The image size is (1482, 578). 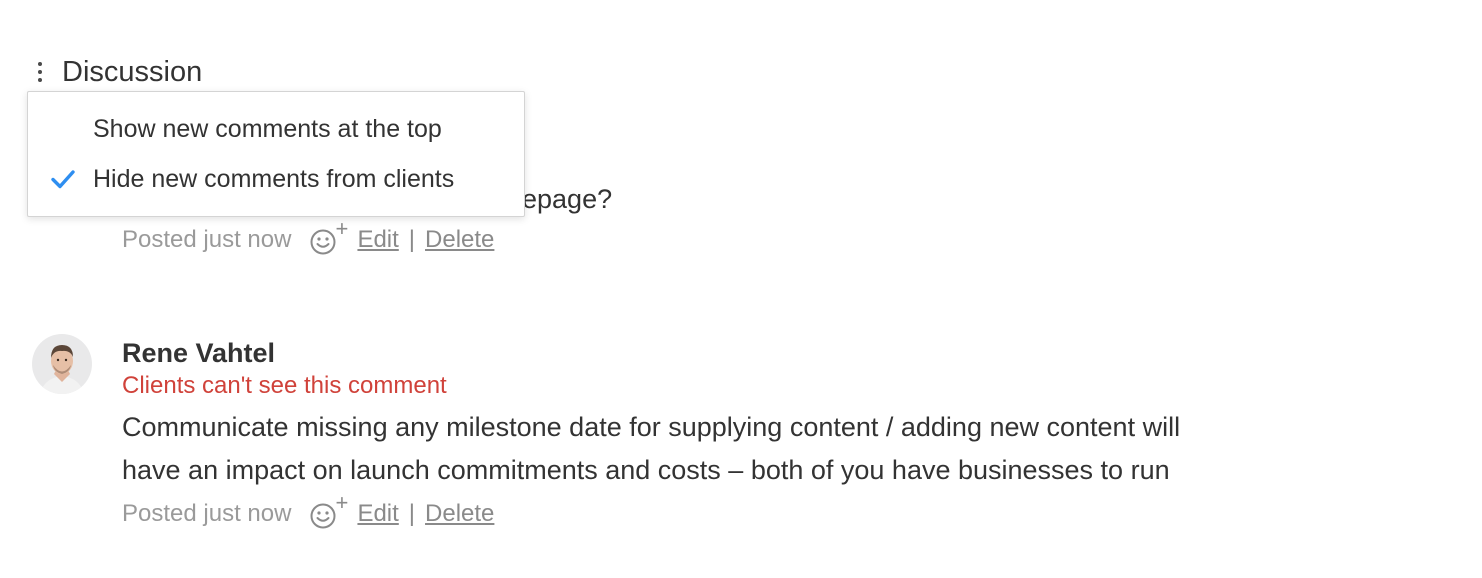 What do you see at coordinates (267, 128) in the screenshot?
I see `menu-item-label: Show new comments at the top` at bounding box center [267, 128].